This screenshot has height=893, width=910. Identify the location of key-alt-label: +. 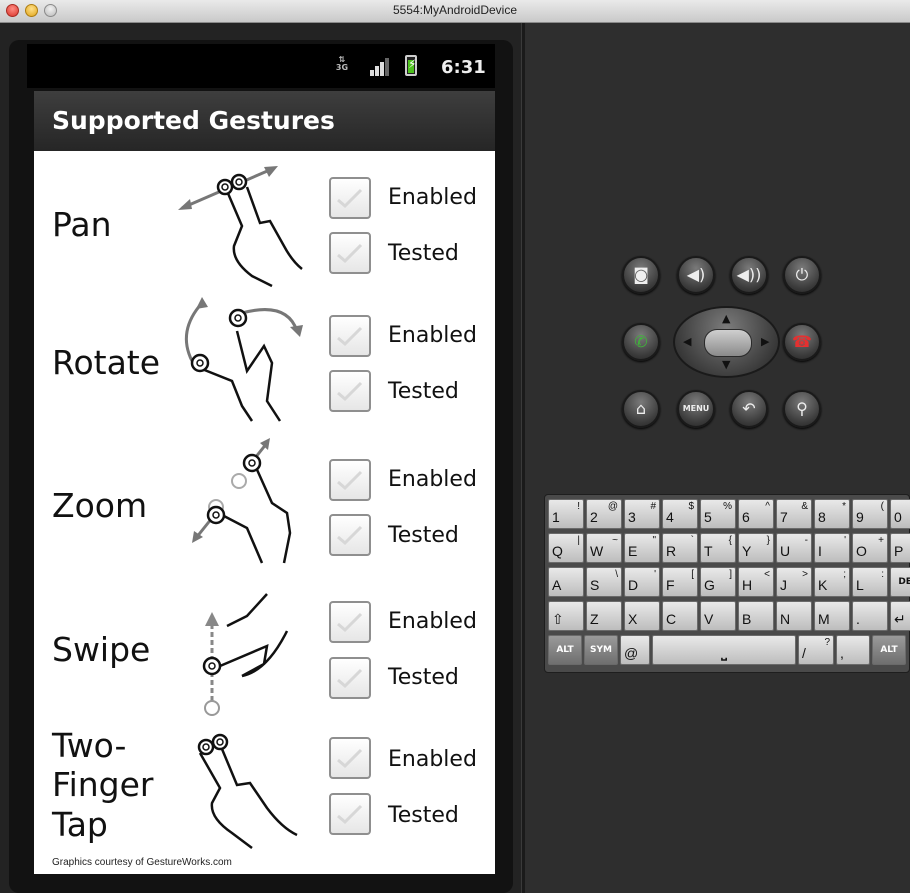
(881, 540).